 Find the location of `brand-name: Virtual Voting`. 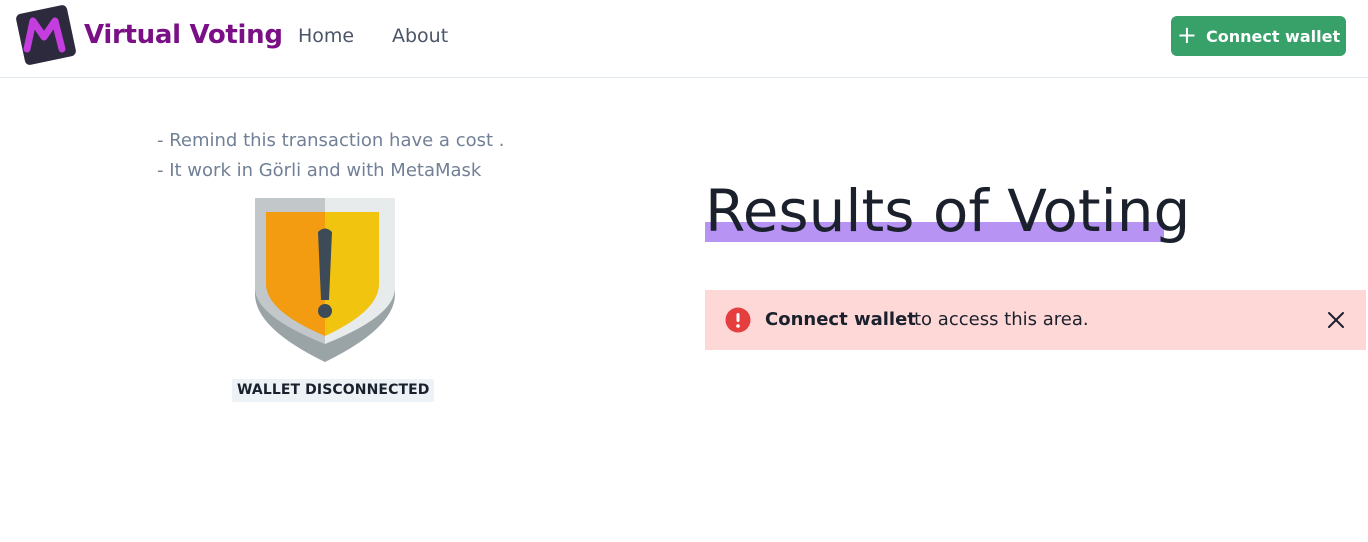

brand-name: Virtual Voting is located at coordinates (183, 35).